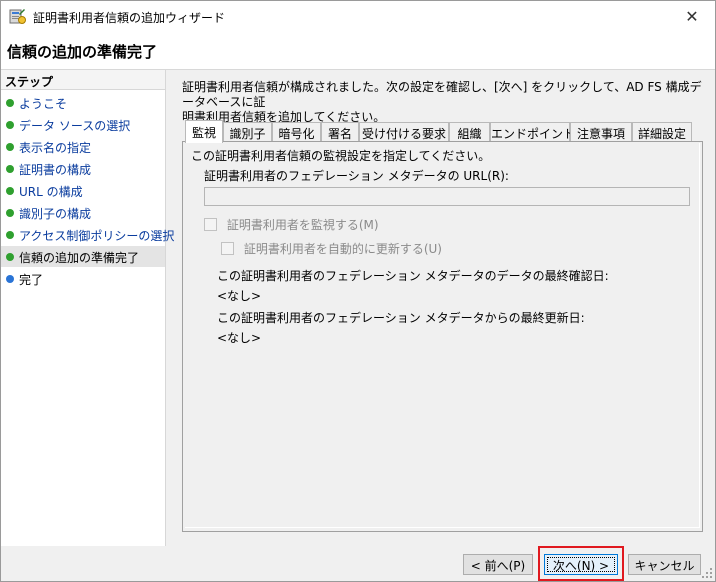  I want to click on monitor-checkbox-label: 証明書利用者を監視する(M), so click(302, 225).